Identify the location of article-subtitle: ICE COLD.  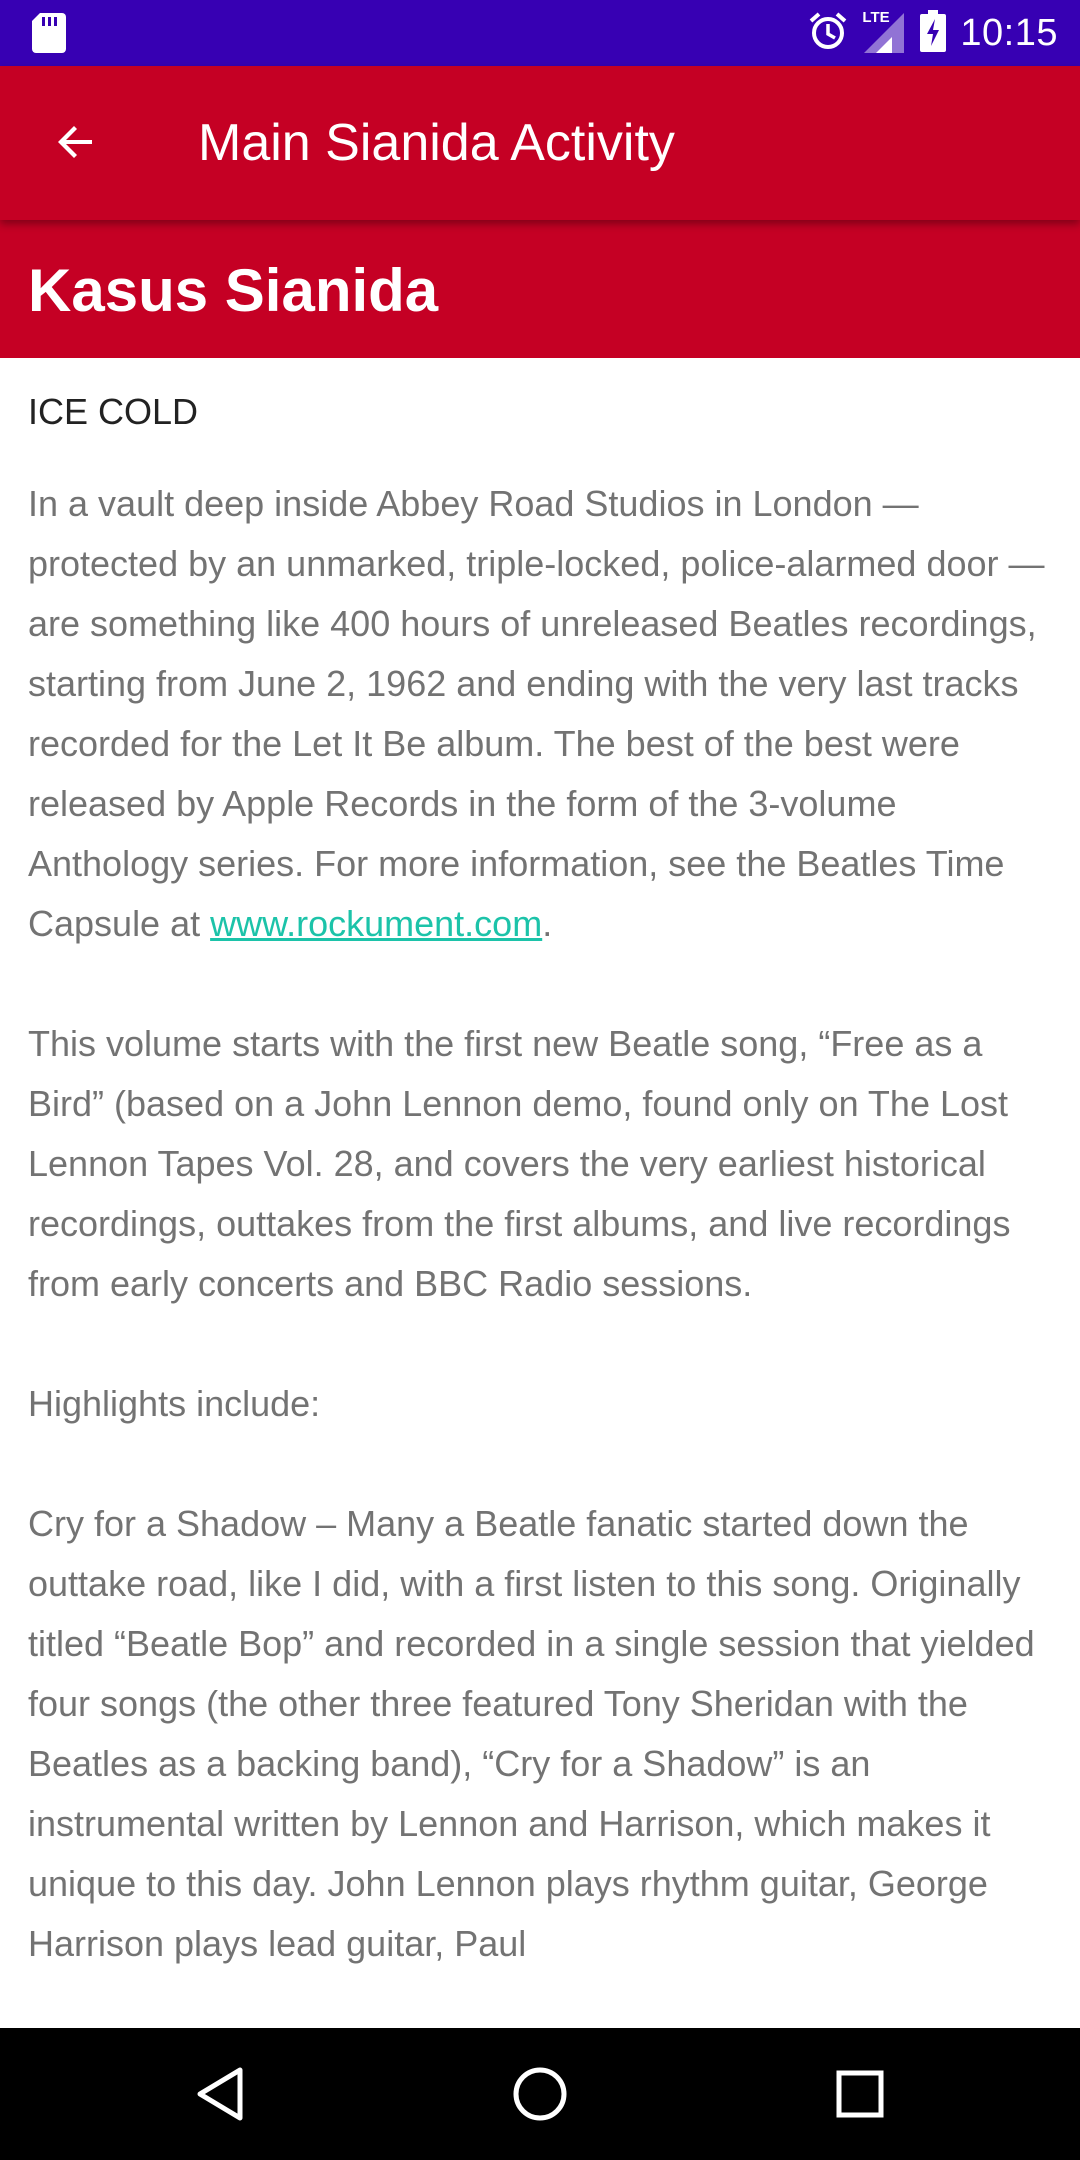
(113, 411).